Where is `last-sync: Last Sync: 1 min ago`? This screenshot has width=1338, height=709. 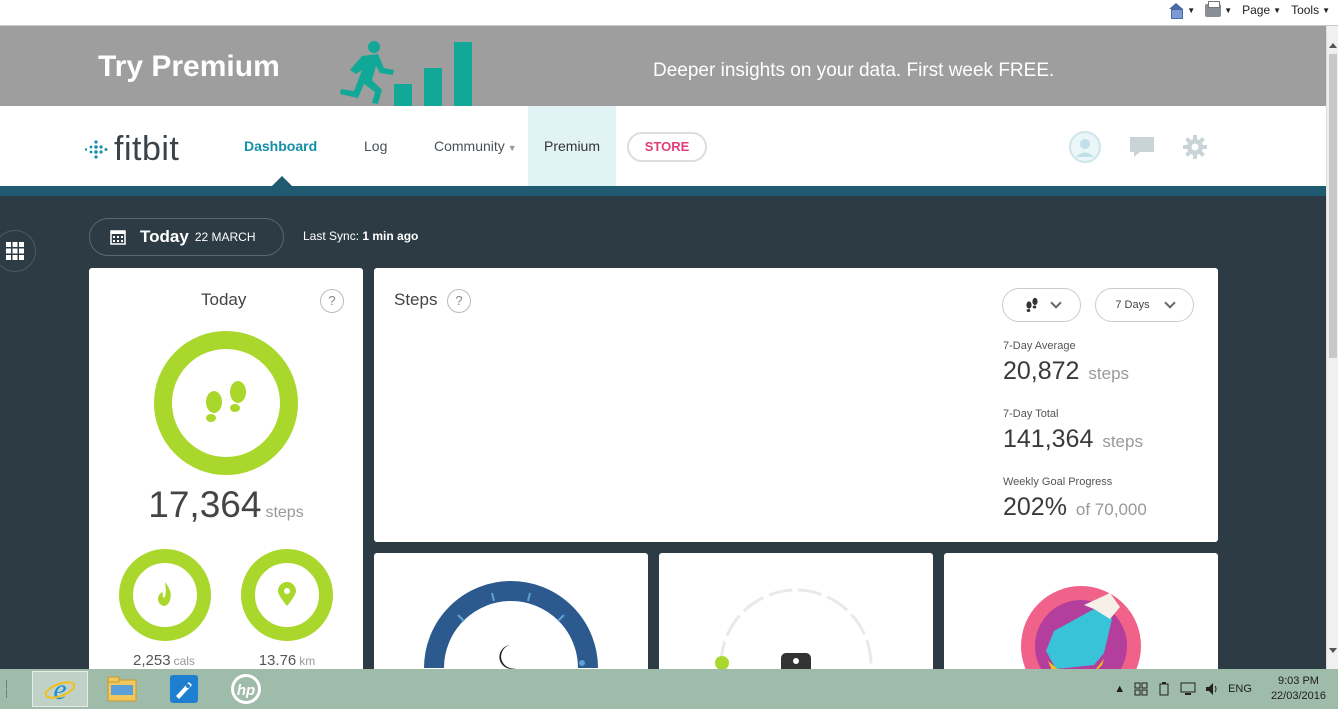
last-sync: Last Sync: 1 min ago is located at coordinates (360, 236).